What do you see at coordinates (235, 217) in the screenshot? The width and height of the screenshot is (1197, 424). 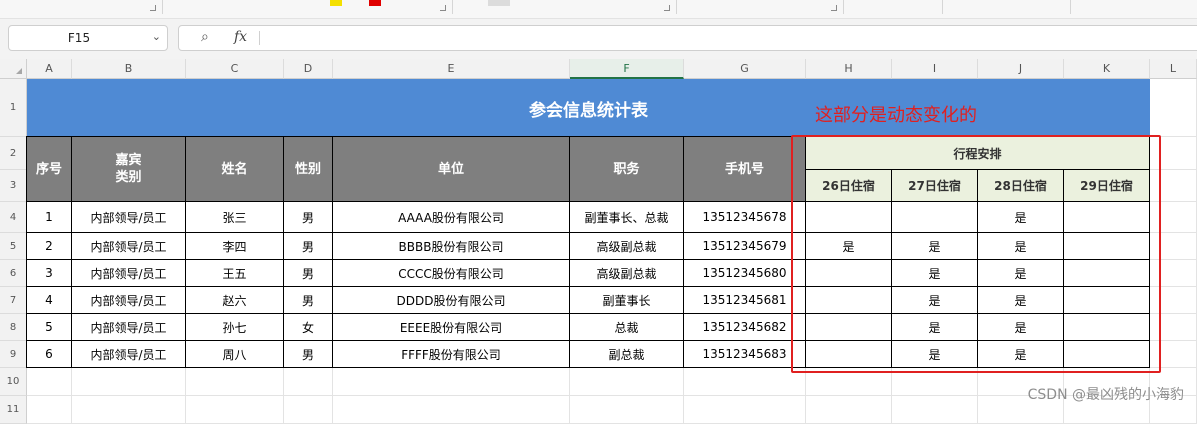 I see `cell-name: 张三` at bounding box center [235, 217].